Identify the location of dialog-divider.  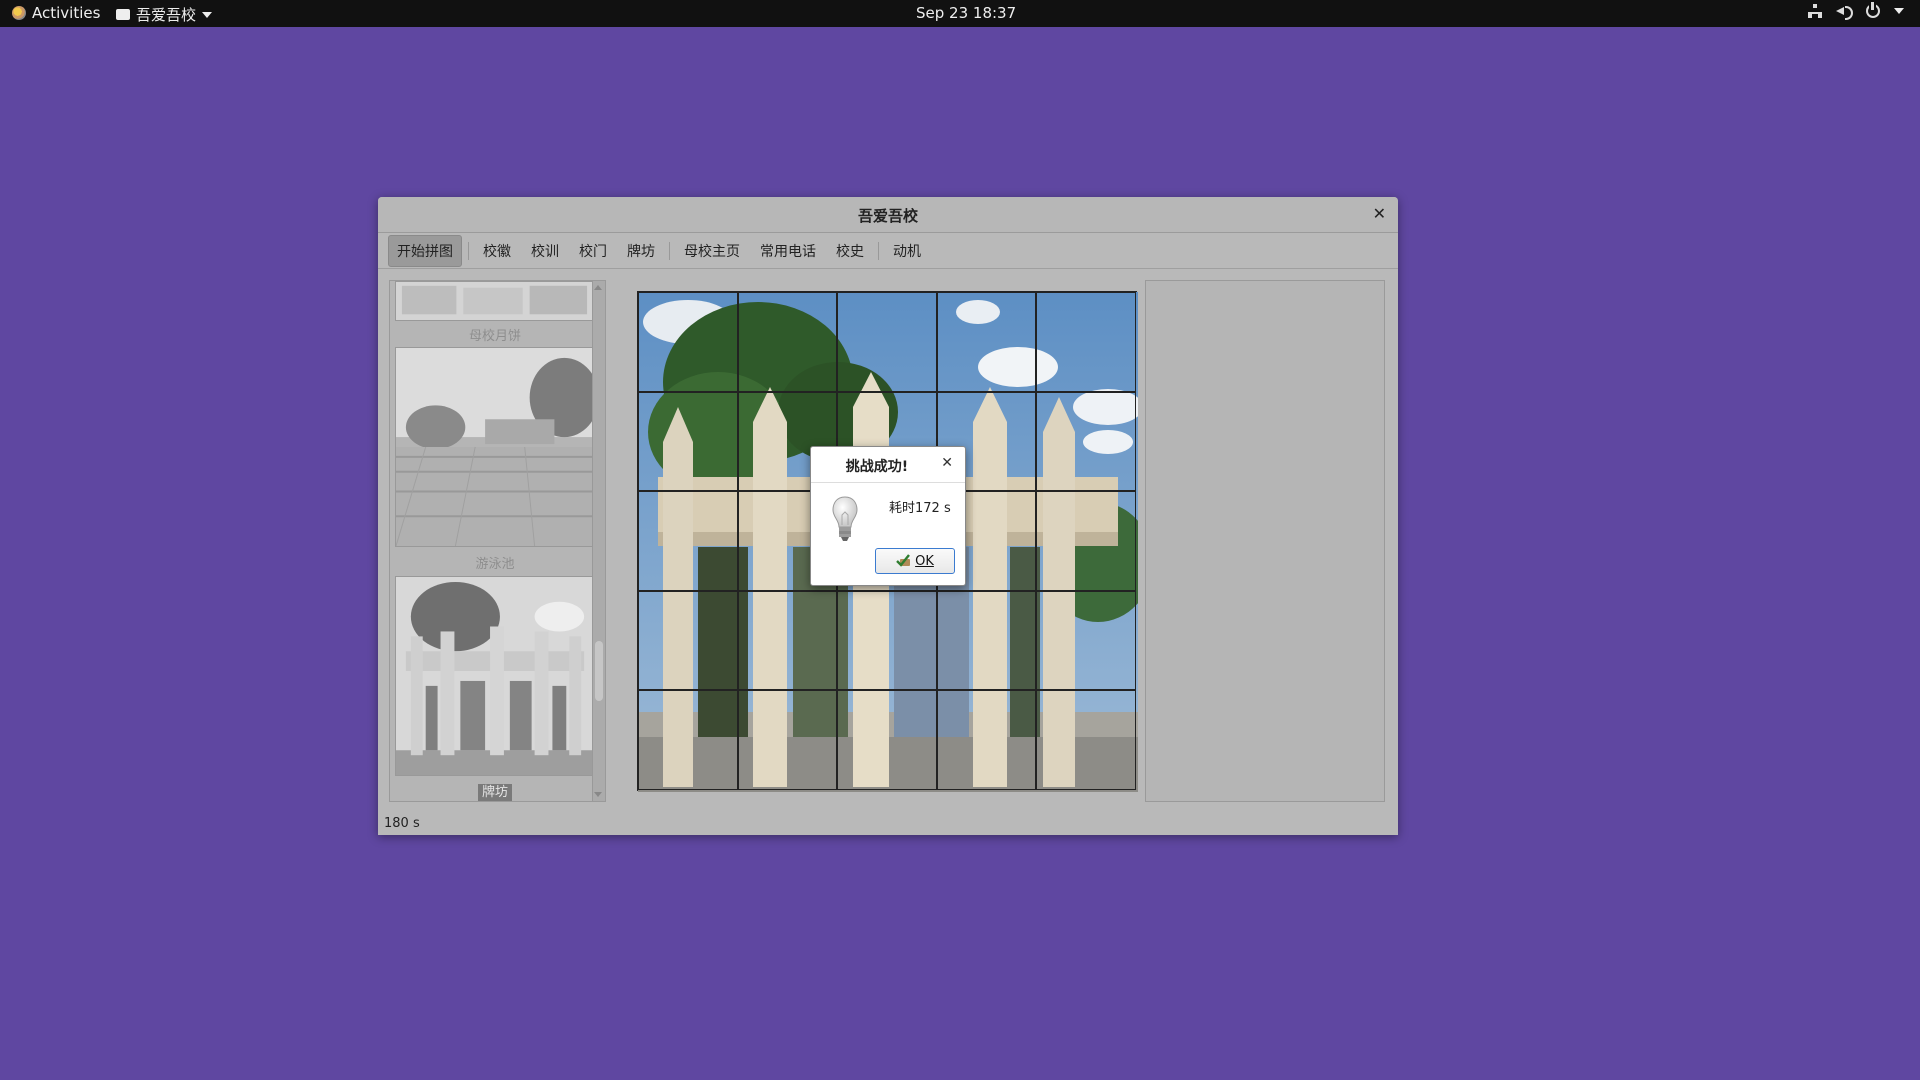
(888, 482).